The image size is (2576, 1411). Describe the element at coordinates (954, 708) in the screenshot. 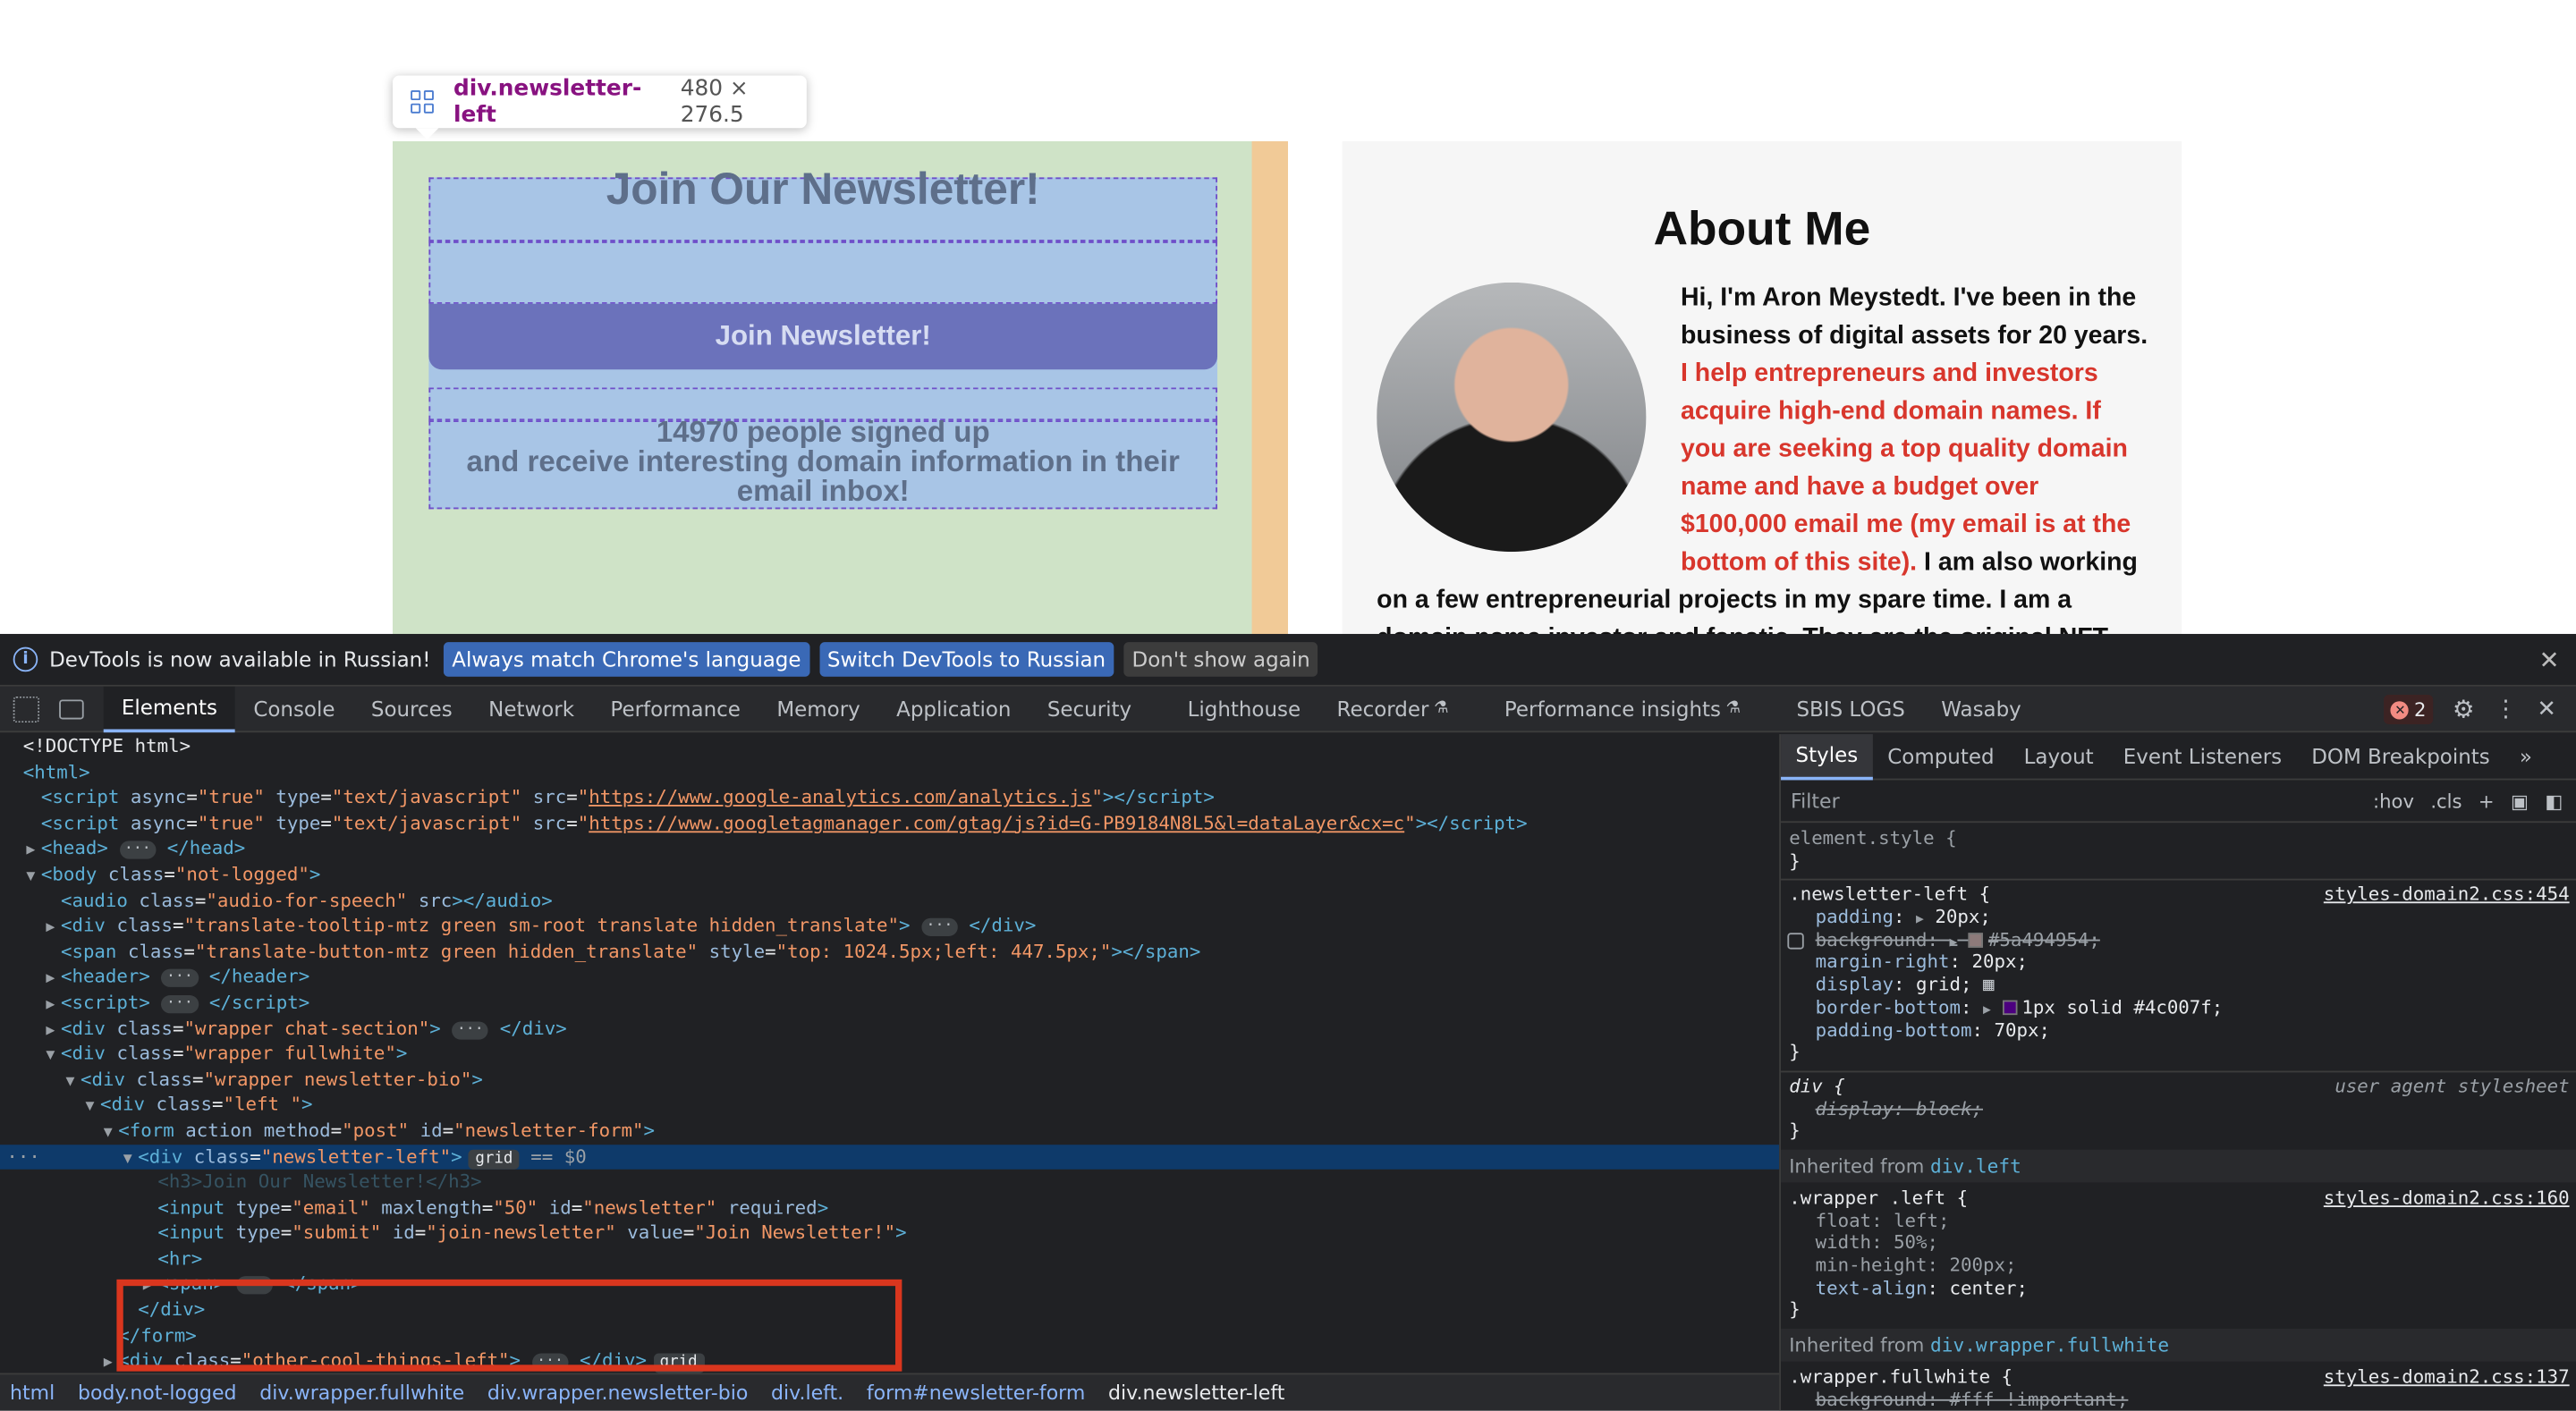

I see `tab-application: Application` at that location.